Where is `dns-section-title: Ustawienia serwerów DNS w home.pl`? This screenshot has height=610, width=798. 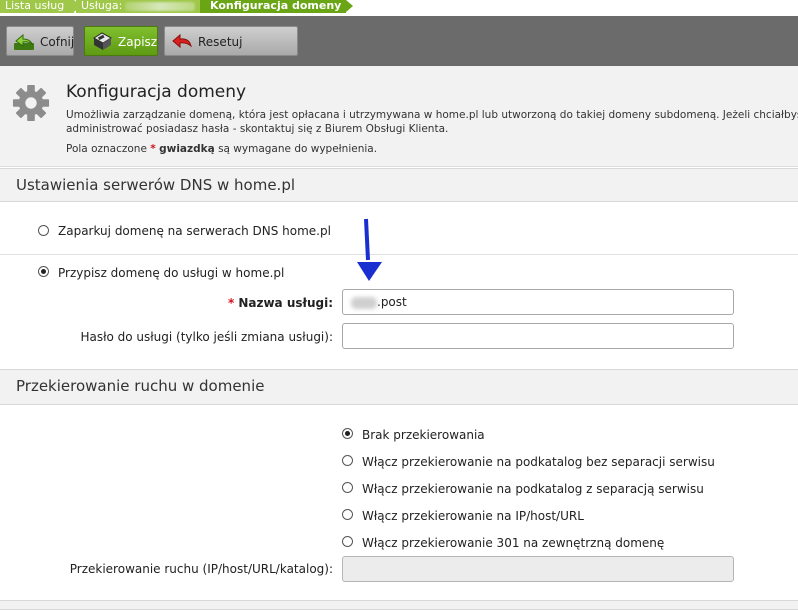 dns-section-title: Ustawienia serwerów DNS w home.pl is located at coordinates (156, 185).